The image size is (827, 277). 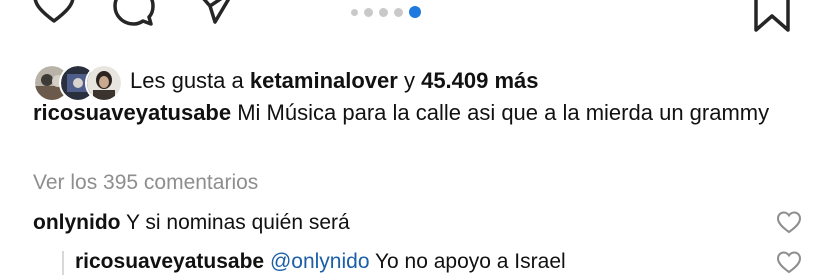 I want to click on bookmark-save-icon, so click(x=772, y=17).